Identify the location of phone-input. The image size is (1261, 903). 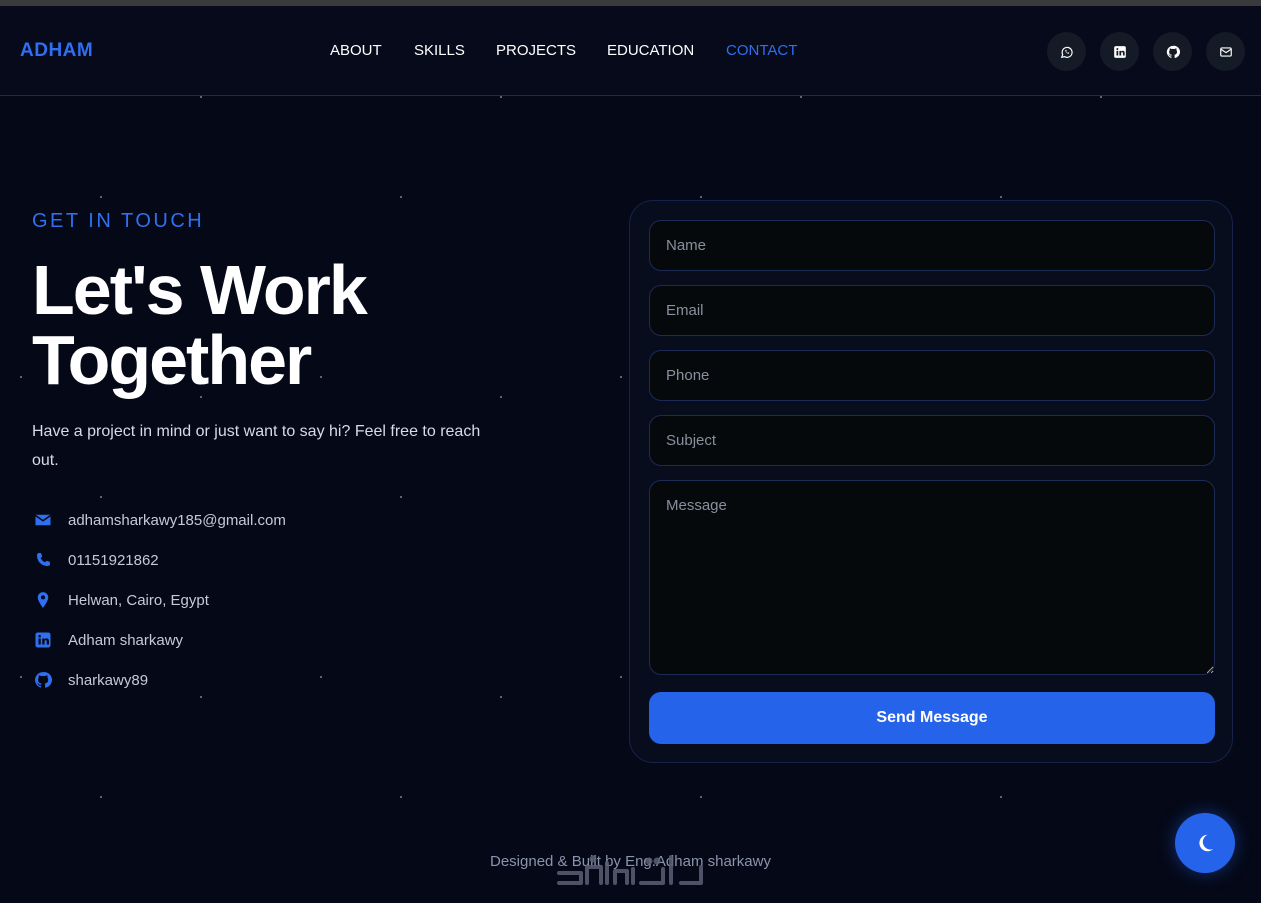
(932, 375).